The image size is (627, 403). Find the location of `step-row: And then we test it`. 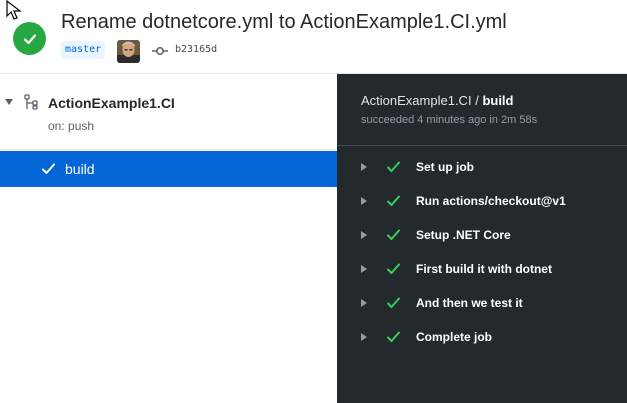

step-row: And then we test it is located at coordinates (482, 304).